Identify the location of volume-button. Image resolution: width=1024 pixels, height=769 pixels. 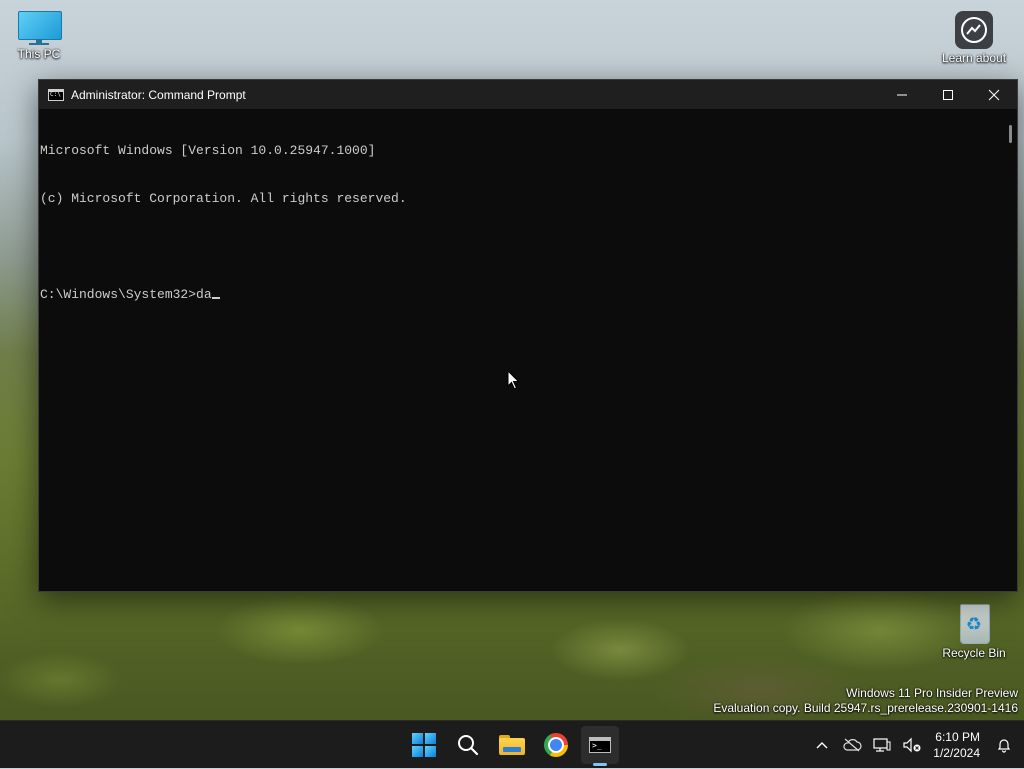
(912, 745).